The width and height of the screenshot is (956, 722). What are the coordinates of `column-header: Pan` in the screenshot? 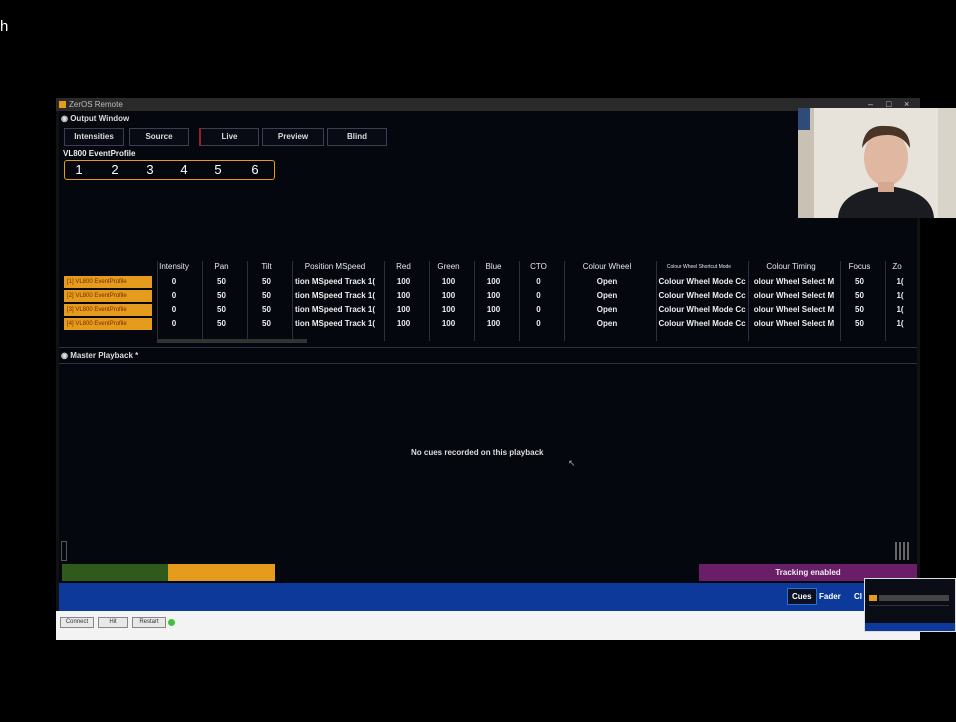 It's located at (221, 266).